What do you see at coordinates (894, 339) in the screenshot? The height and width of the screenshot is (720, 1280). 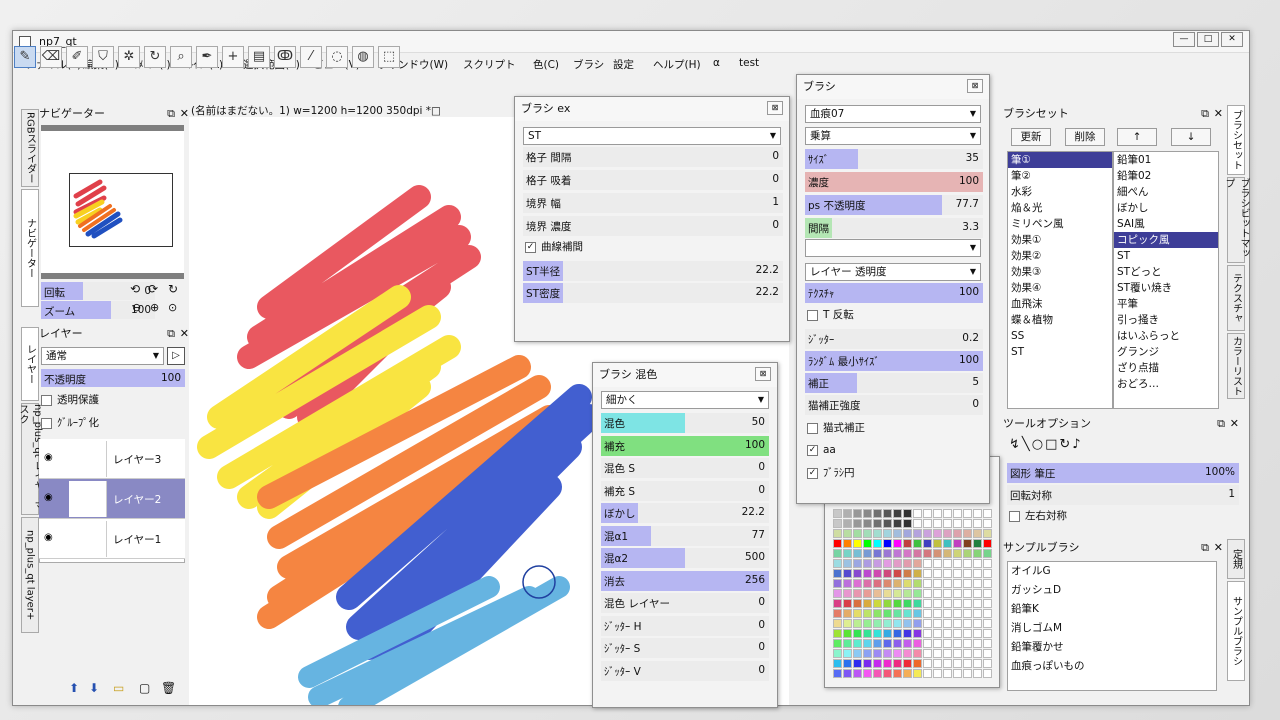 I see `jitter-slider: ｼﾞｯﾀｰ 0.2` at bounding box center [894, 339].